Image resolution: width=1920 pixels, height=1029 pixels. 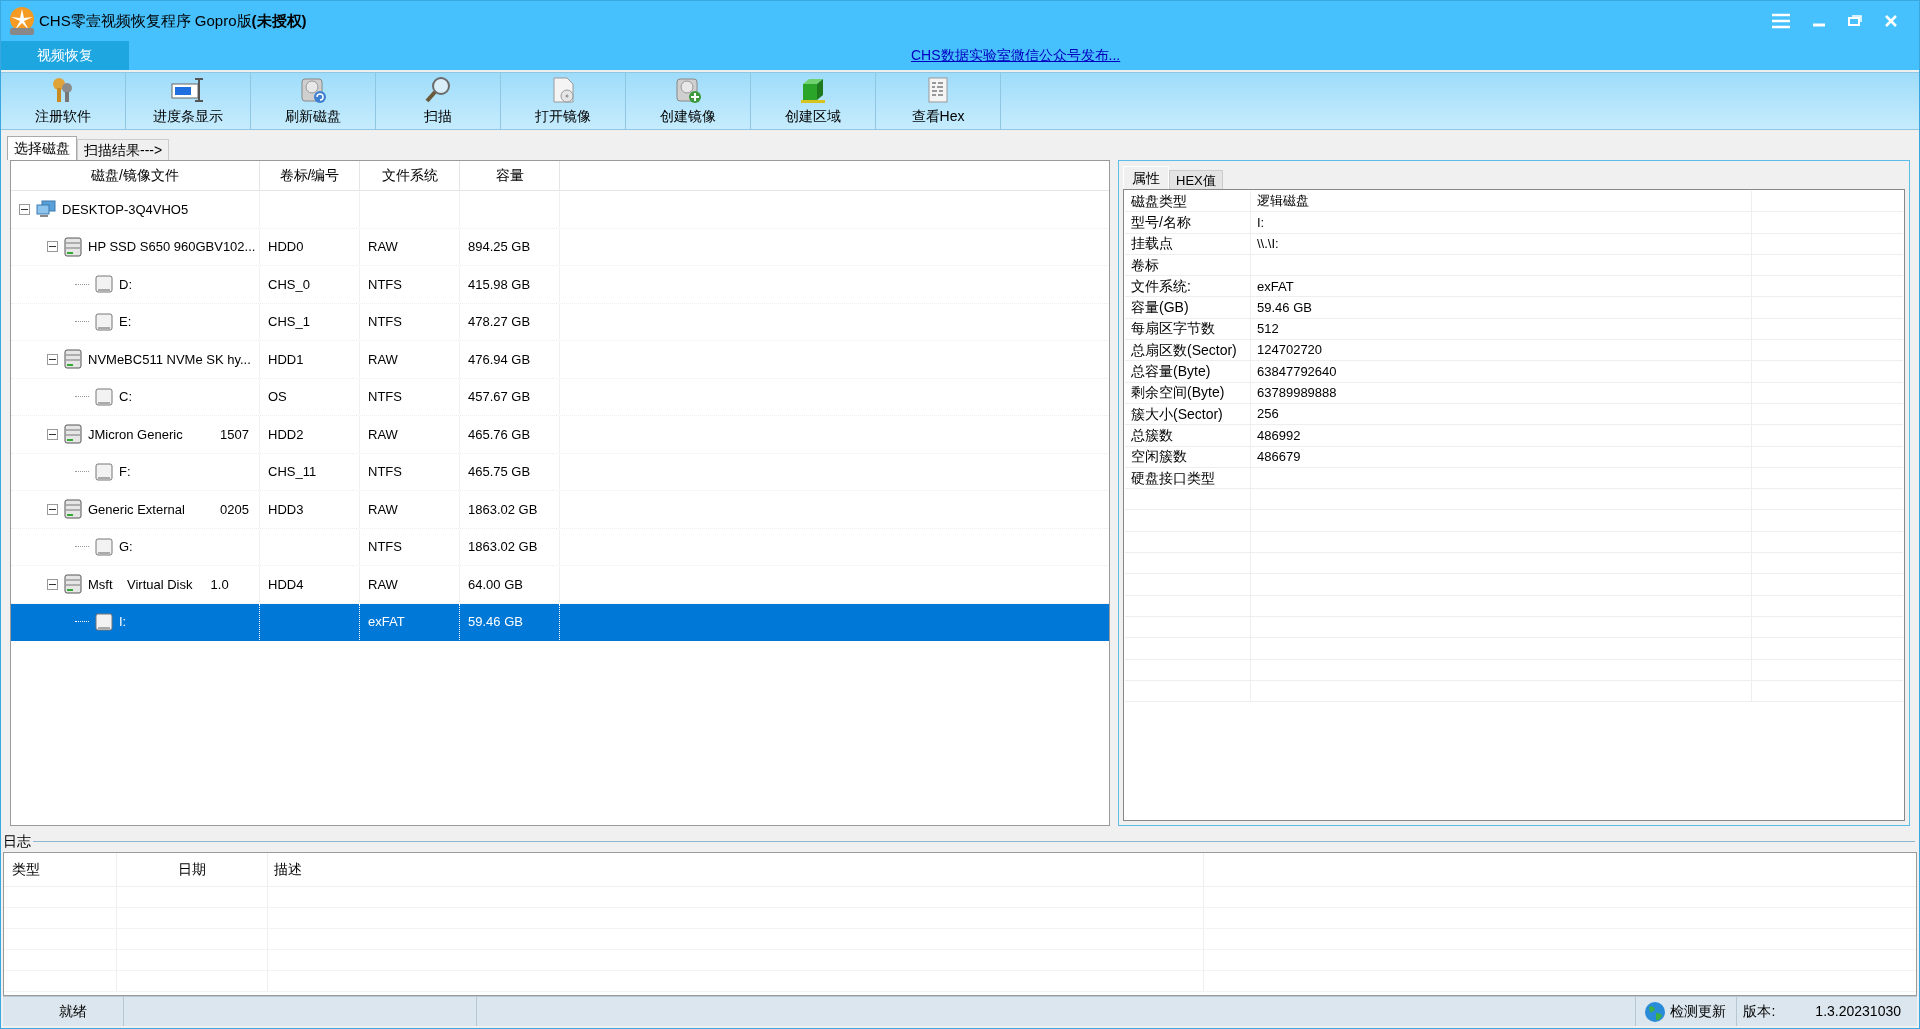 What do you see at coordinates (192, 869) in the screenshot?
I see `column-header: 日期` at bounding box center [192, 869].